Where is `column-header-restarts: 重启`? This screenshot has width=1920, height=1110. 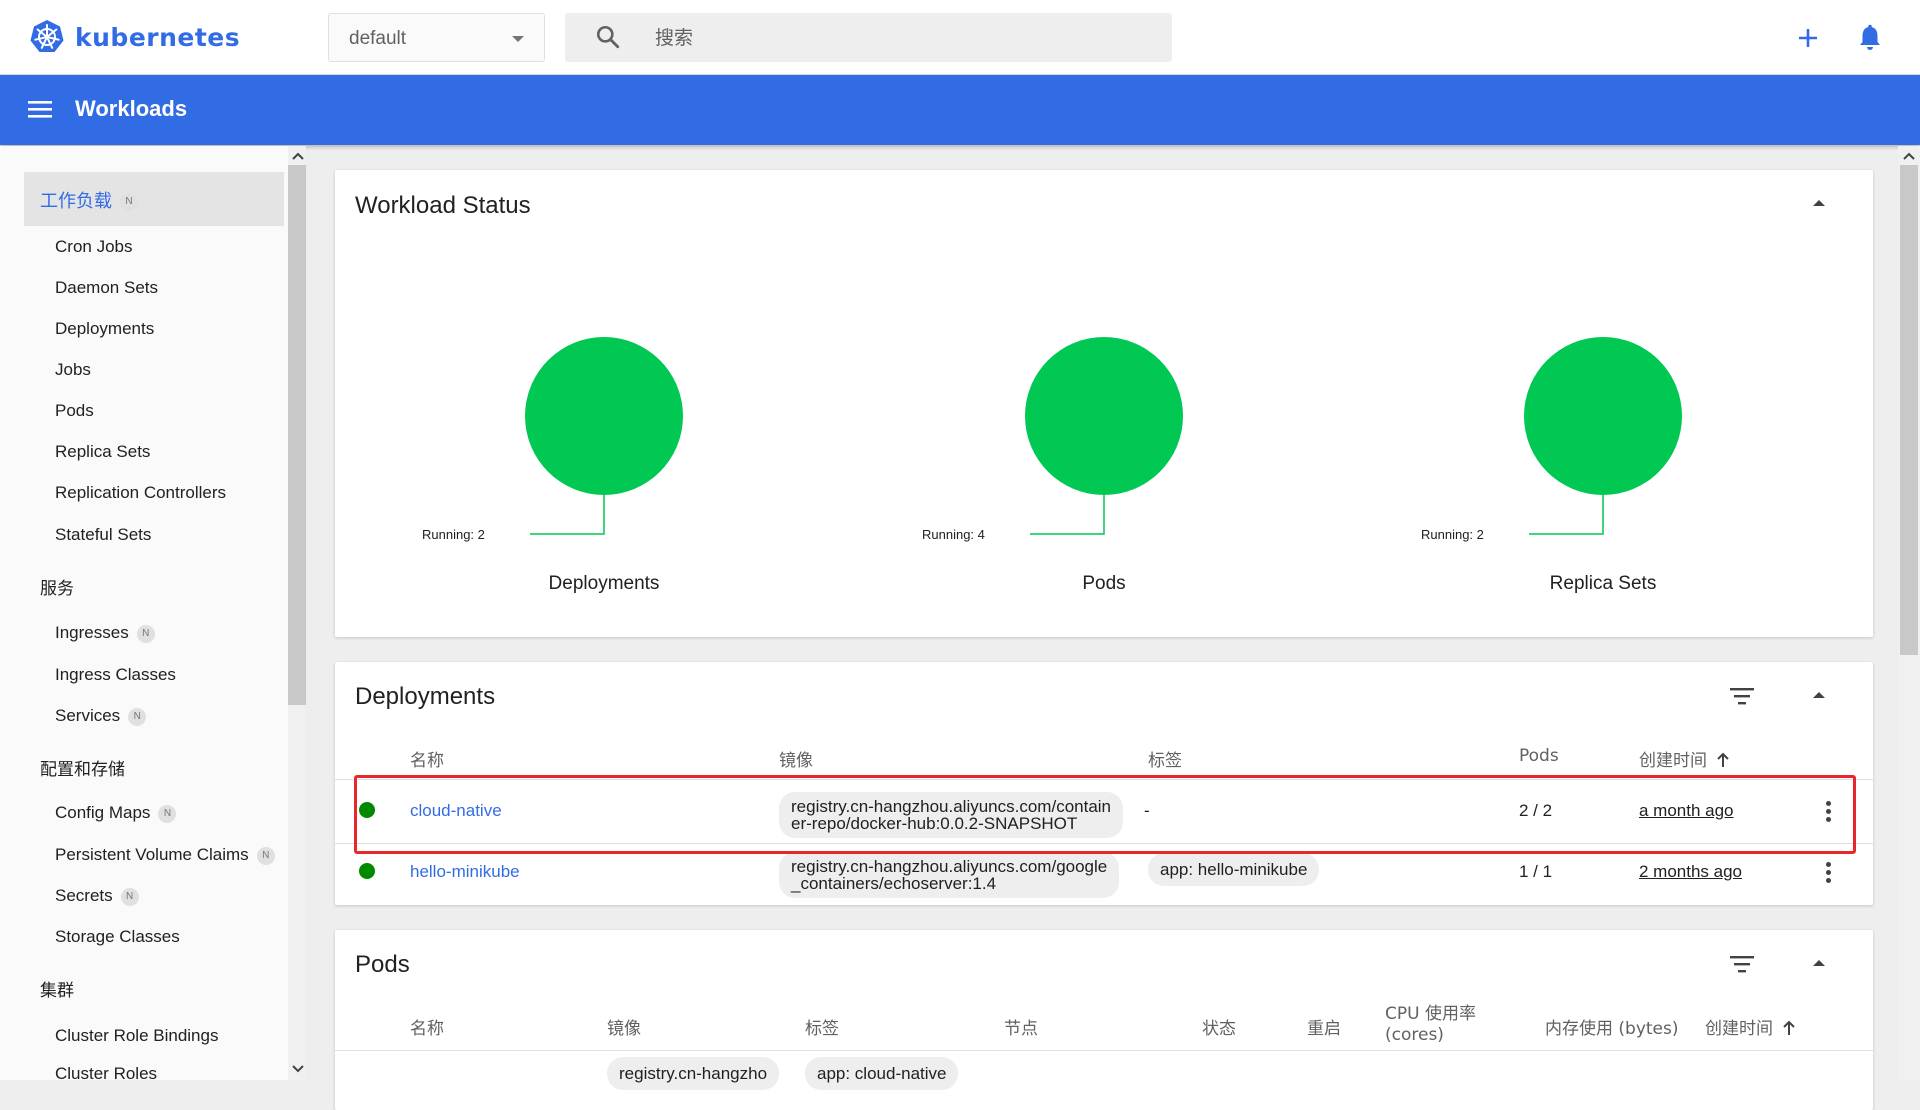
column-header-restarts: 重启 is located at coordinates (1324, 1029).